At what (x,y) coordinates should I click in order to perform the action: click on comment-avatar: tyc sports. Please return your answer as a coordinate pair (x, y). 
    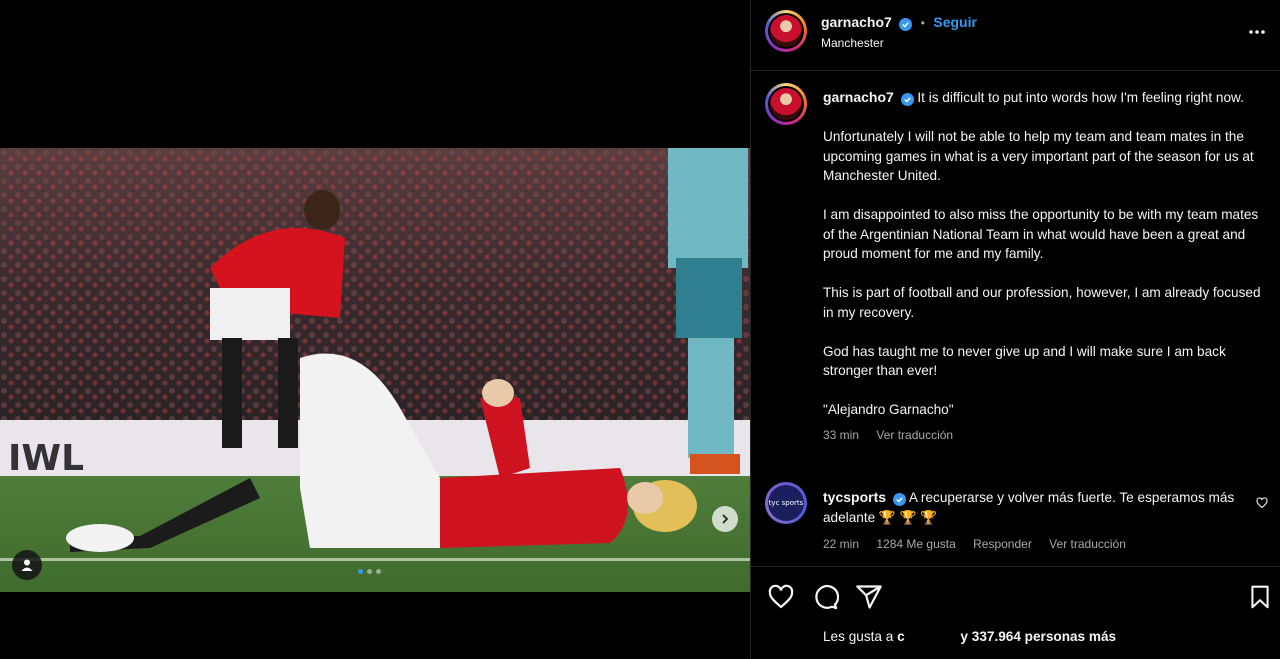
    Looking at the image, I should click on (786, 503).